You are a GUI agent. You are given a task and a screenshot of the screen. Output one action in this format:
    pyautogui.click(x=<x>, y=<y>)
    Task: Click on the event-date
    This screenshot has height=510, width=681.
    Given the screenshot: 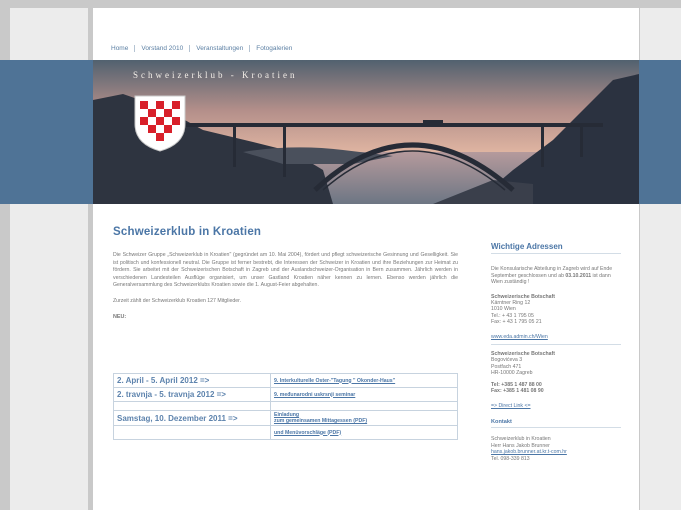 What is the action you would take?
    pyautogui.click(x=192, y=432)
    